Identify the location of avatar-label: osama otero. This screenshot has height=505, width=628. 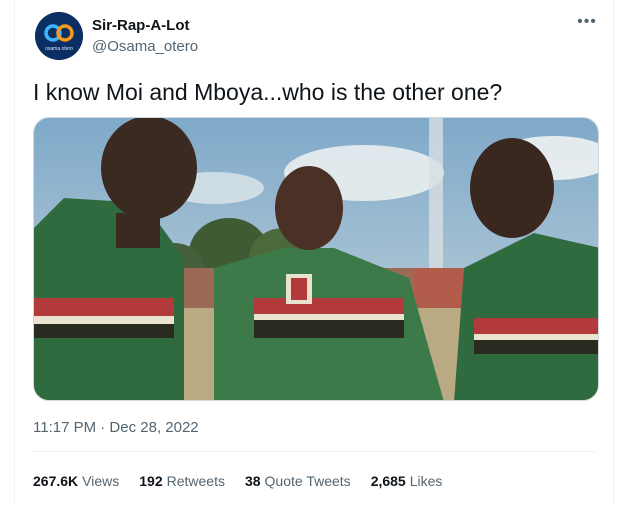
(59, 49).